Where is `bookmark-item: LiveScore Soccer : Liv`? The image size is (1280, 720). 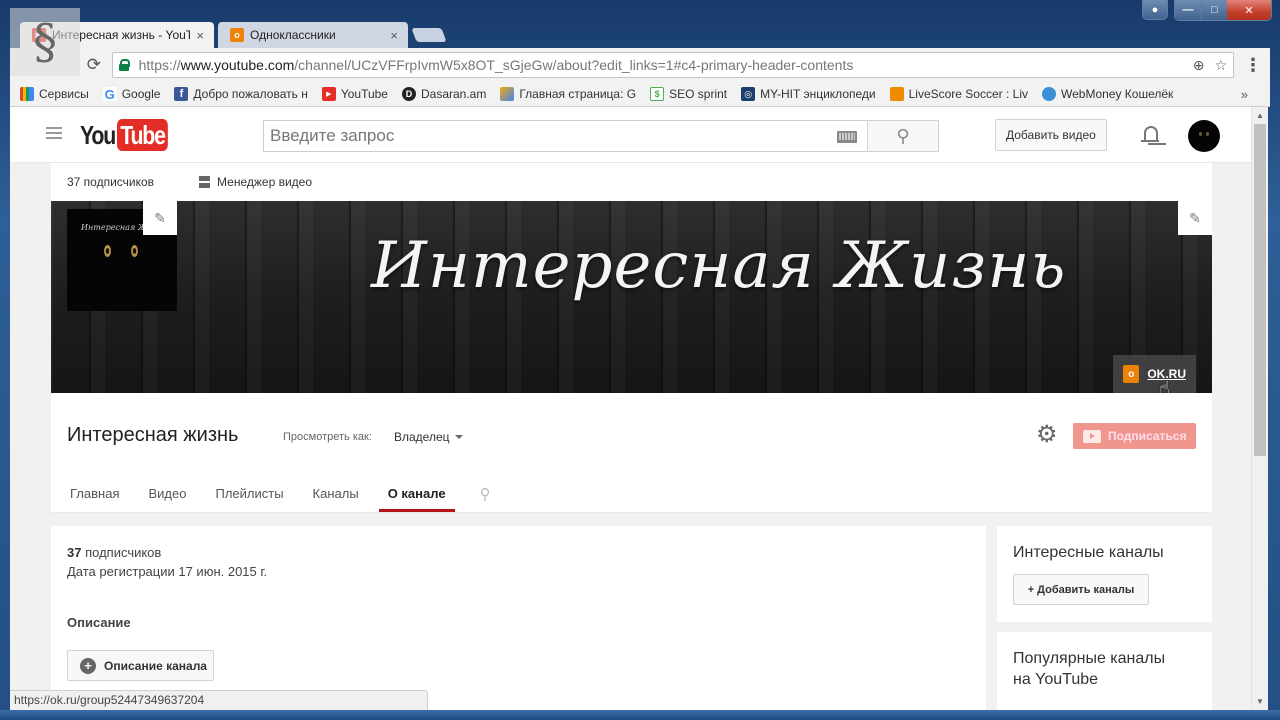 bookmark-item: LiveScore Soccer : Liv is located at coordinates (958, 94).